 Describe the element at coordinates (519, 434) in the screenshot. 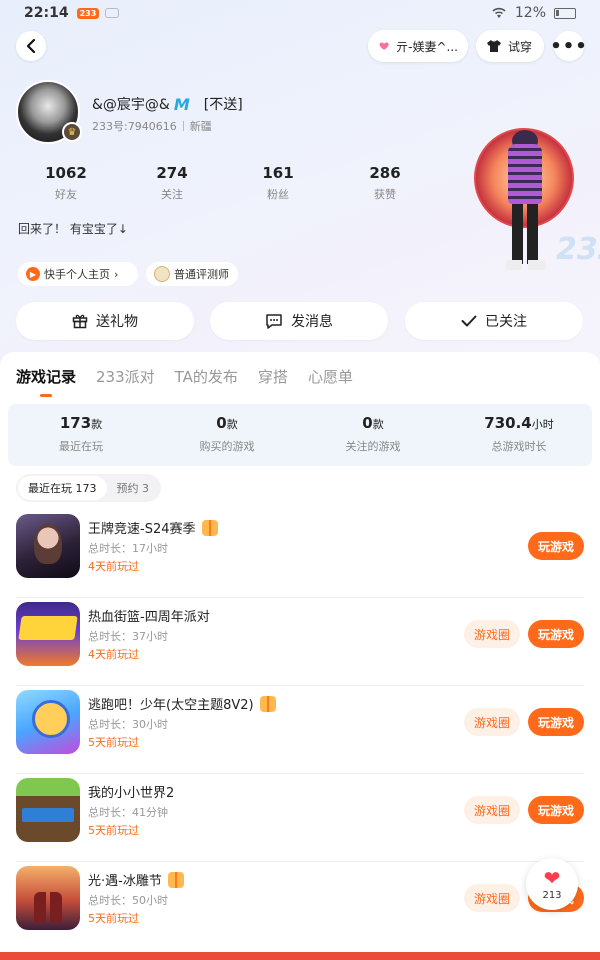

I see `summary-total-time: 730.4小时 总游戏时长` at that location.